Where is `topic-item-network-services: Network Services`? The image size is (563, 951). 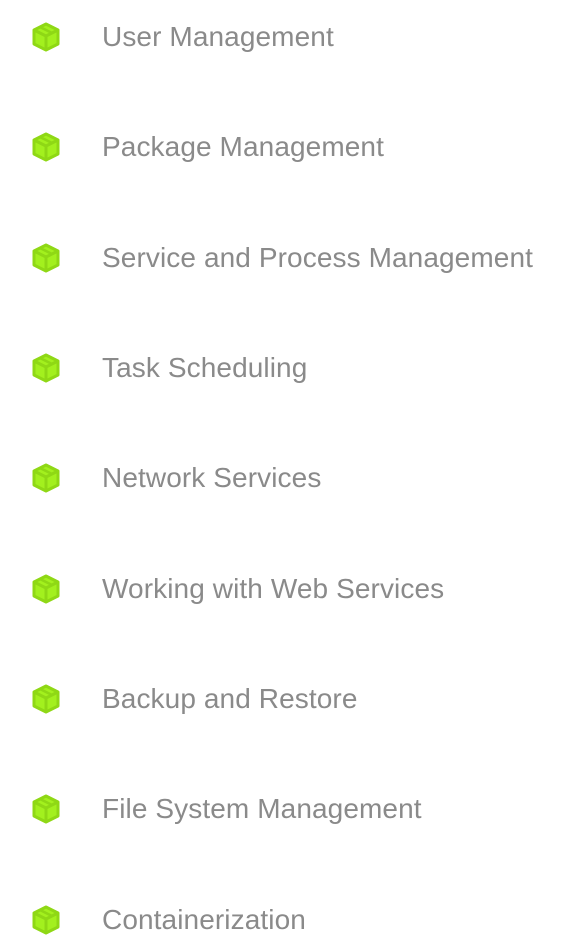 topic-item-network-services: Network Services is located at coordinates (281, 478).